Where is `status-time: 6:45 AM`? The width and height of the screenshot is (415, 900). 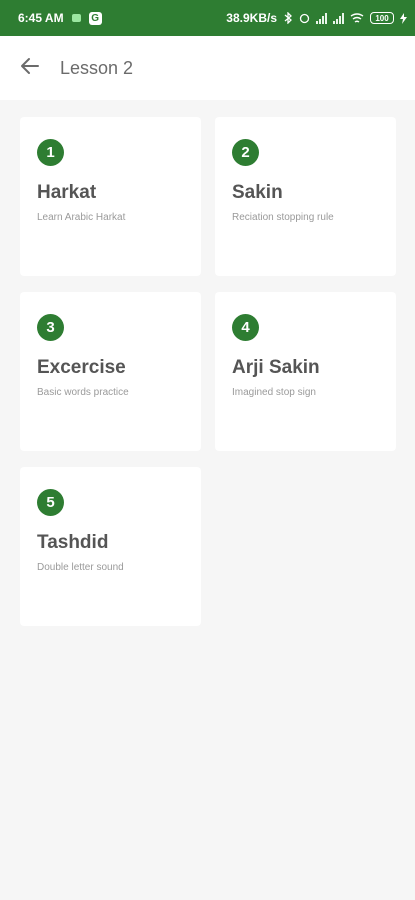 status-time: 6:45 AM is located at coordinates (41, 18).